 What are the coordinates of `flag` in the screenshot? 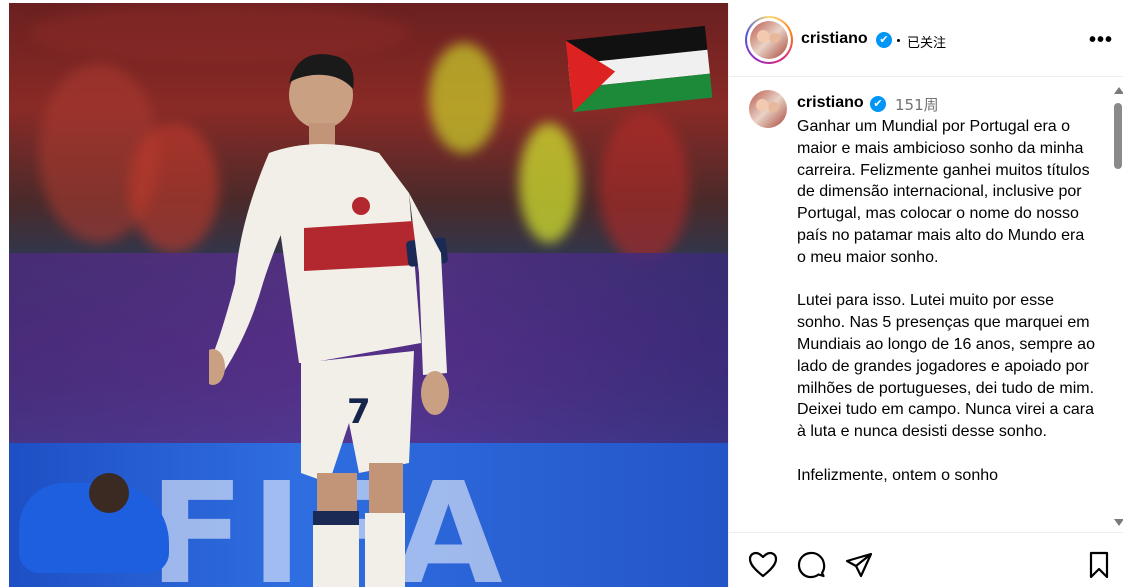 It's located at (639, 69).